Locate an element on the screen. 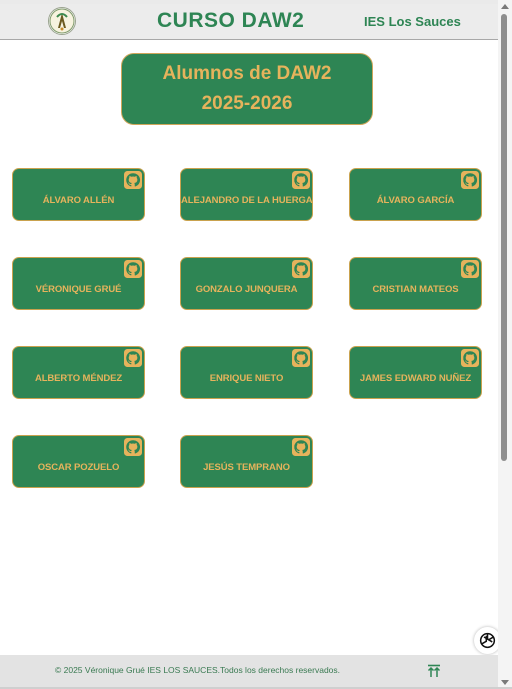 The width and height of the screenshot is (512, 689). school-crest-icon is located at coordinates (62, 21).